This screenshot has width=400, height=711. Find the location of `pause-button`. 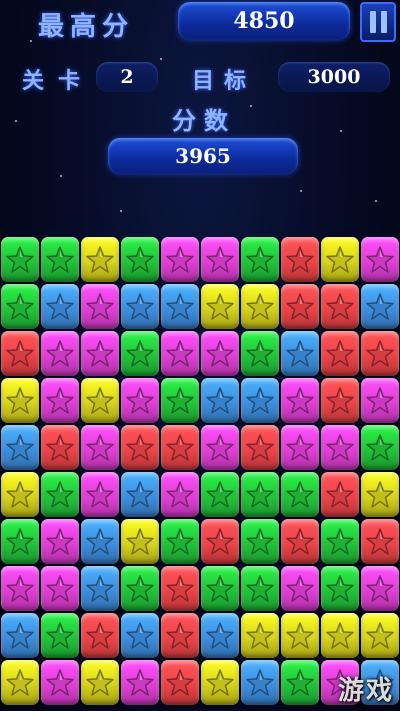

pause-button is located at coordinates (378, 22).